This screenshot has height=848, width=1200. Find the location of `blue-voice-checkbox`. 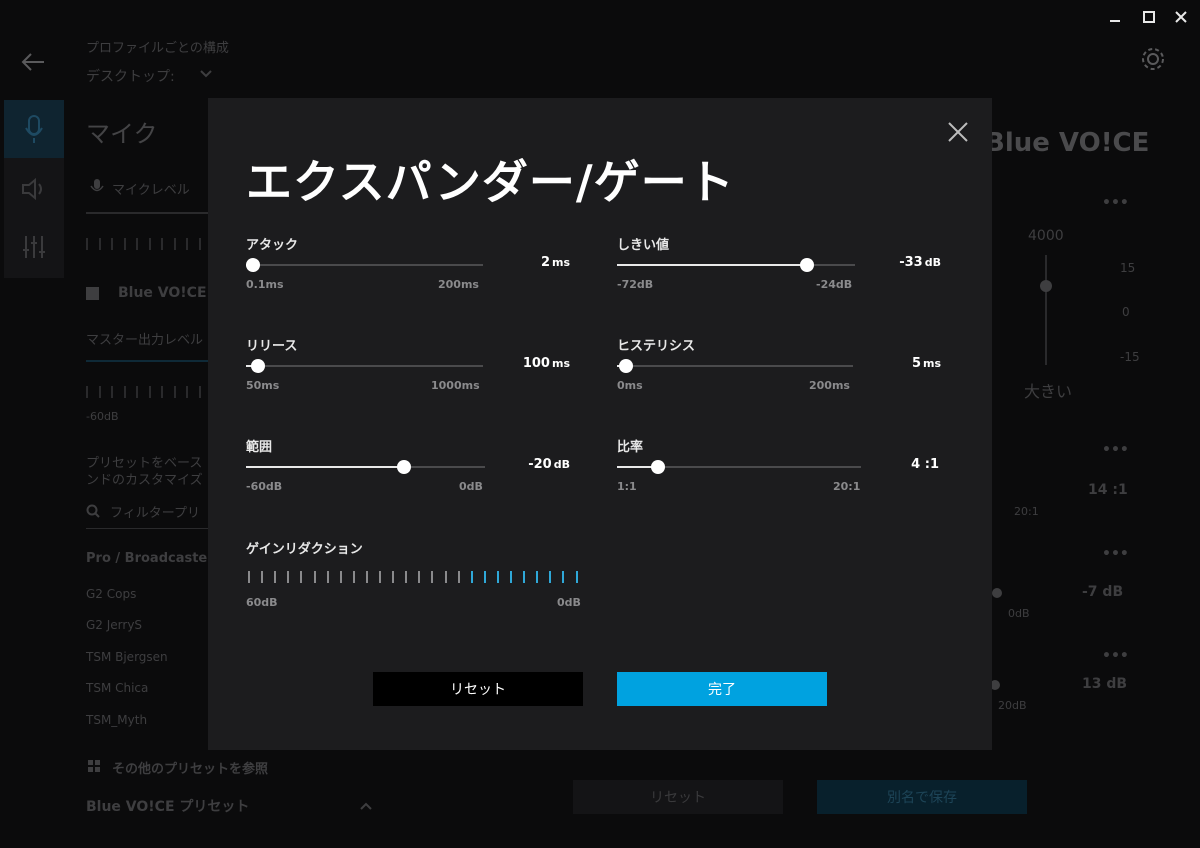

blue-voice-checkbox is located at coordinates (92, 293).